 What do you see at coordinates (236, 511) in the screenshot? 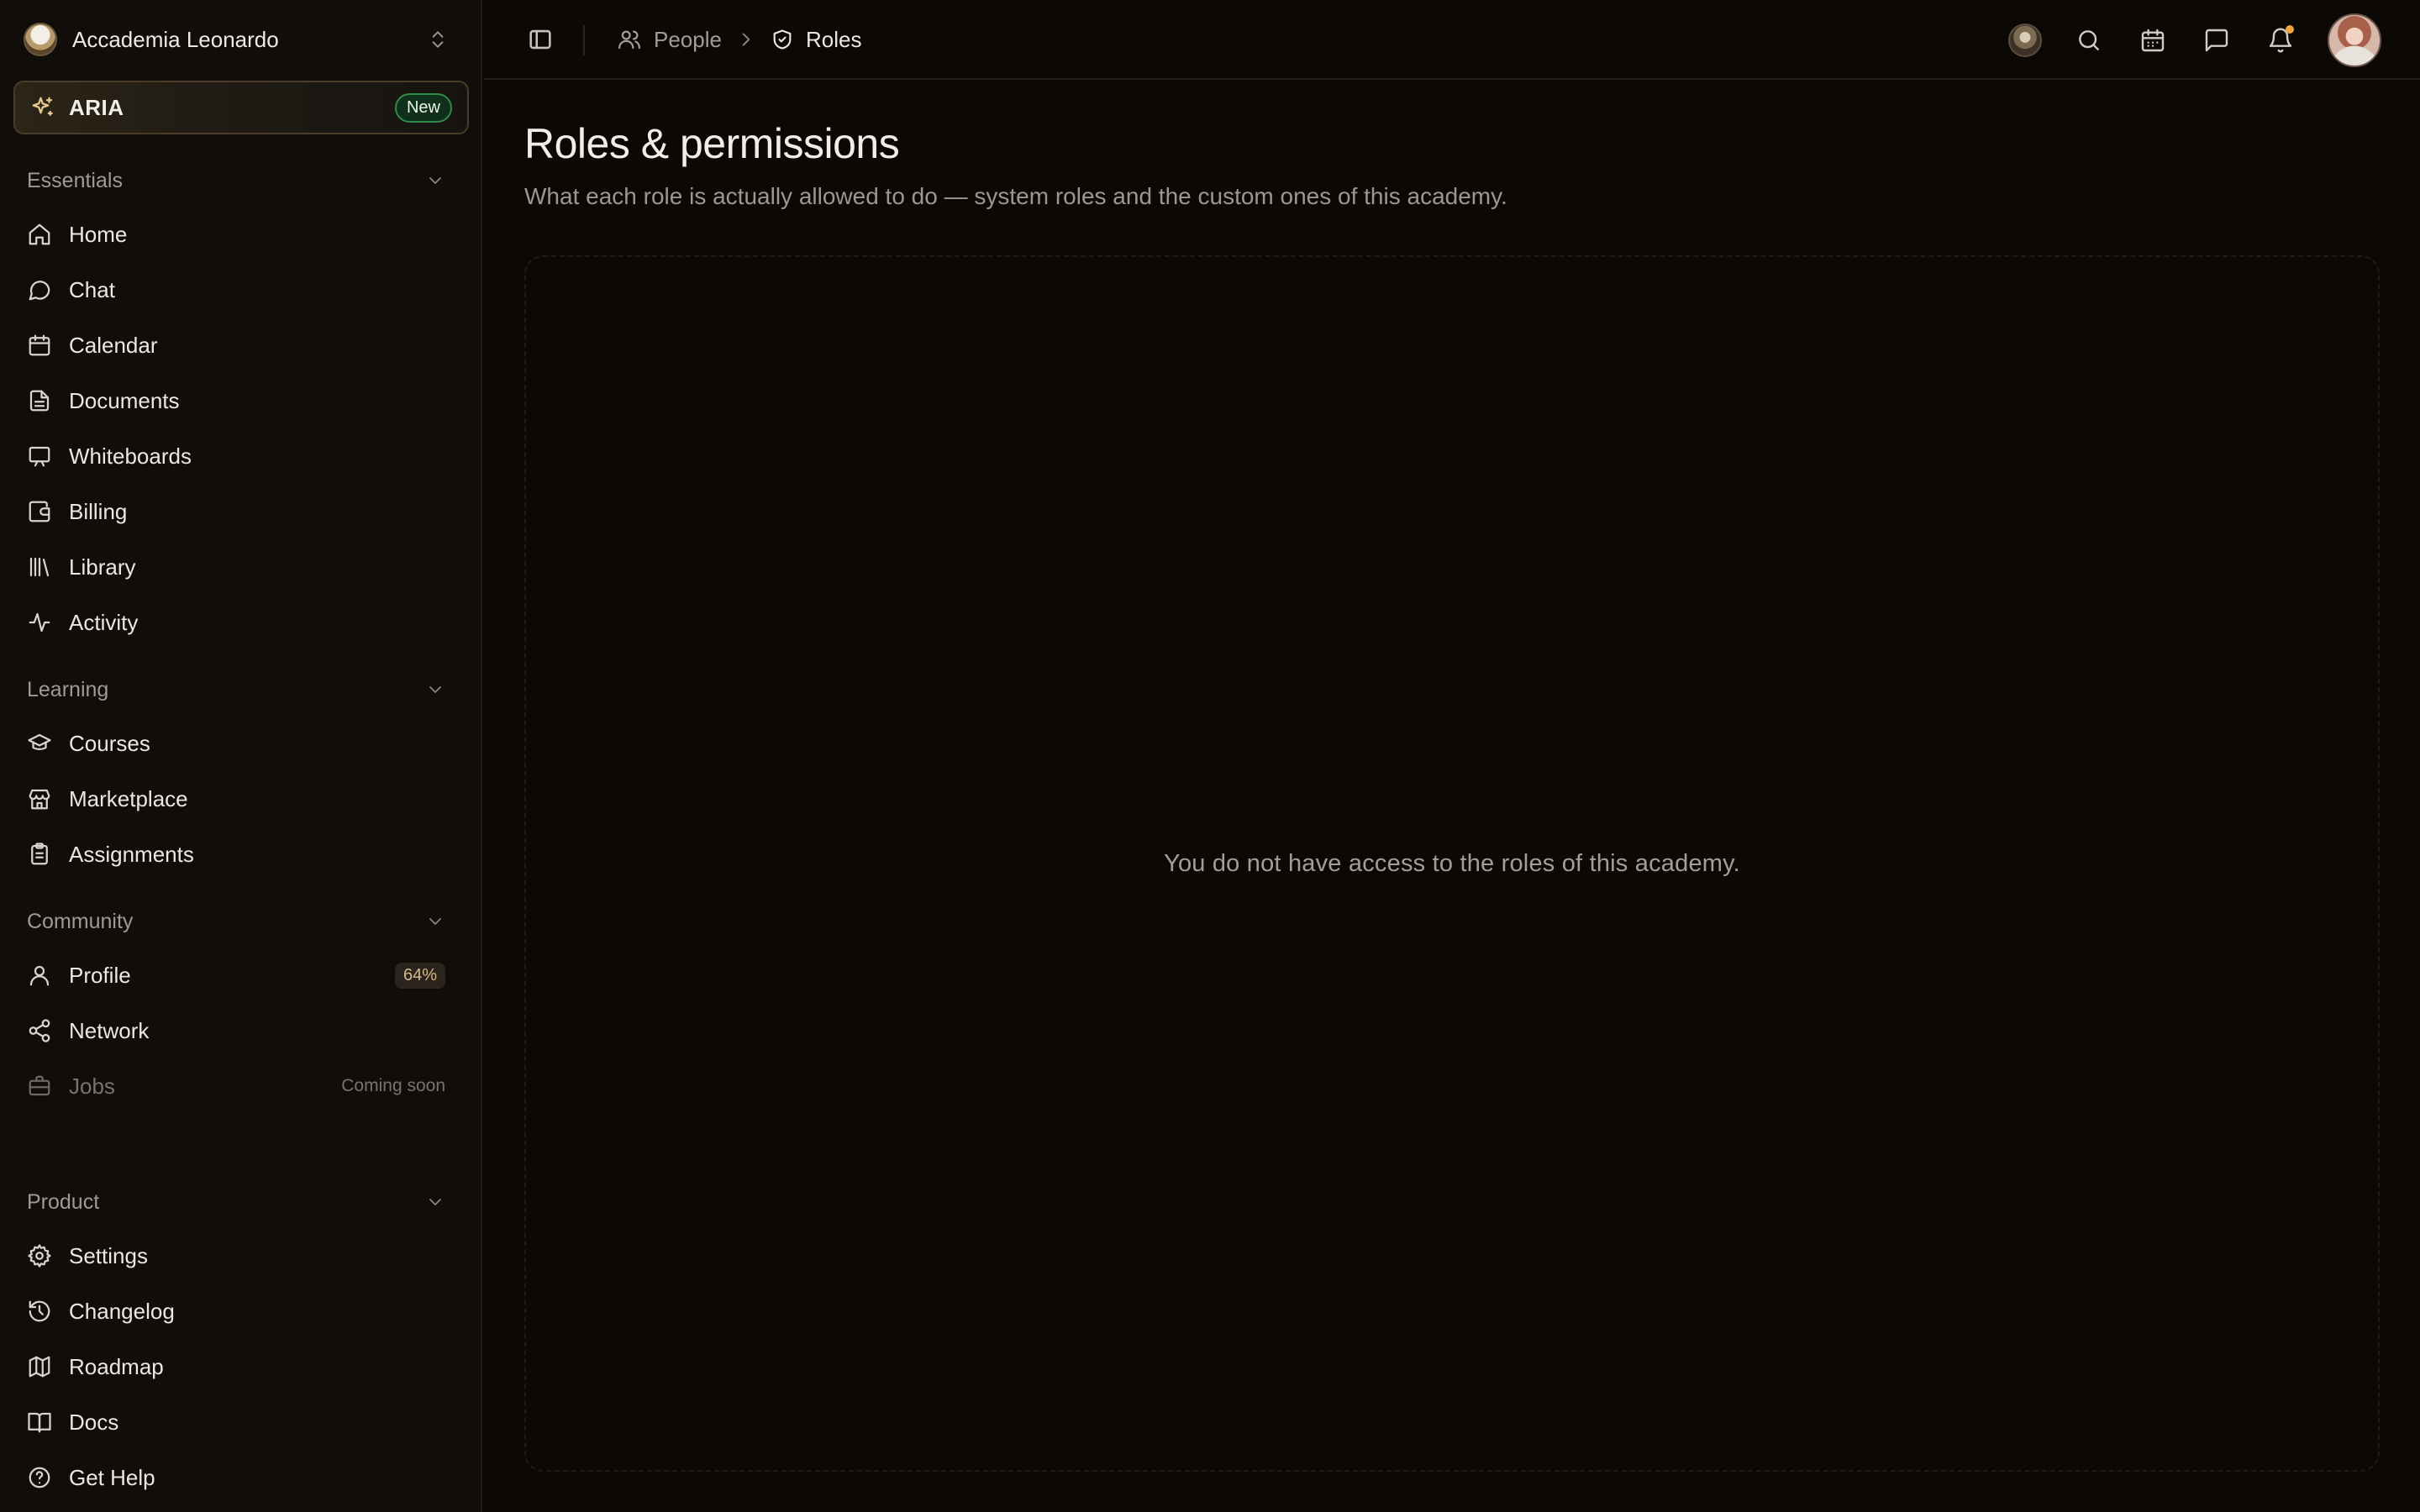
I see `nav-billing: Billing` at bounding box center [236, 511].